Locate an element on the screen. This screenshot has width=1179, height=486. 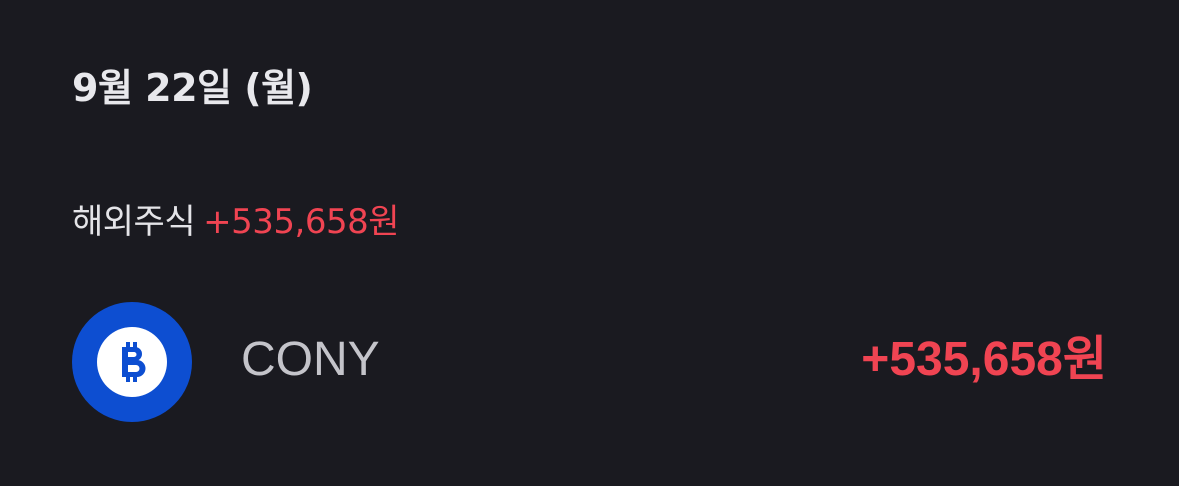
section-summary: 해외주식 +535,658원 is located at coordinates (235, 222).